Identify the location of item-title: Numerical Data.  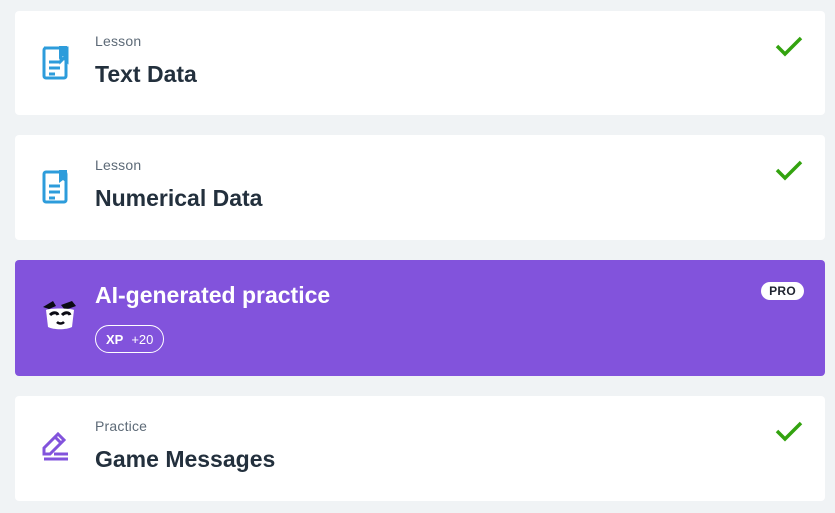
(179, 198).